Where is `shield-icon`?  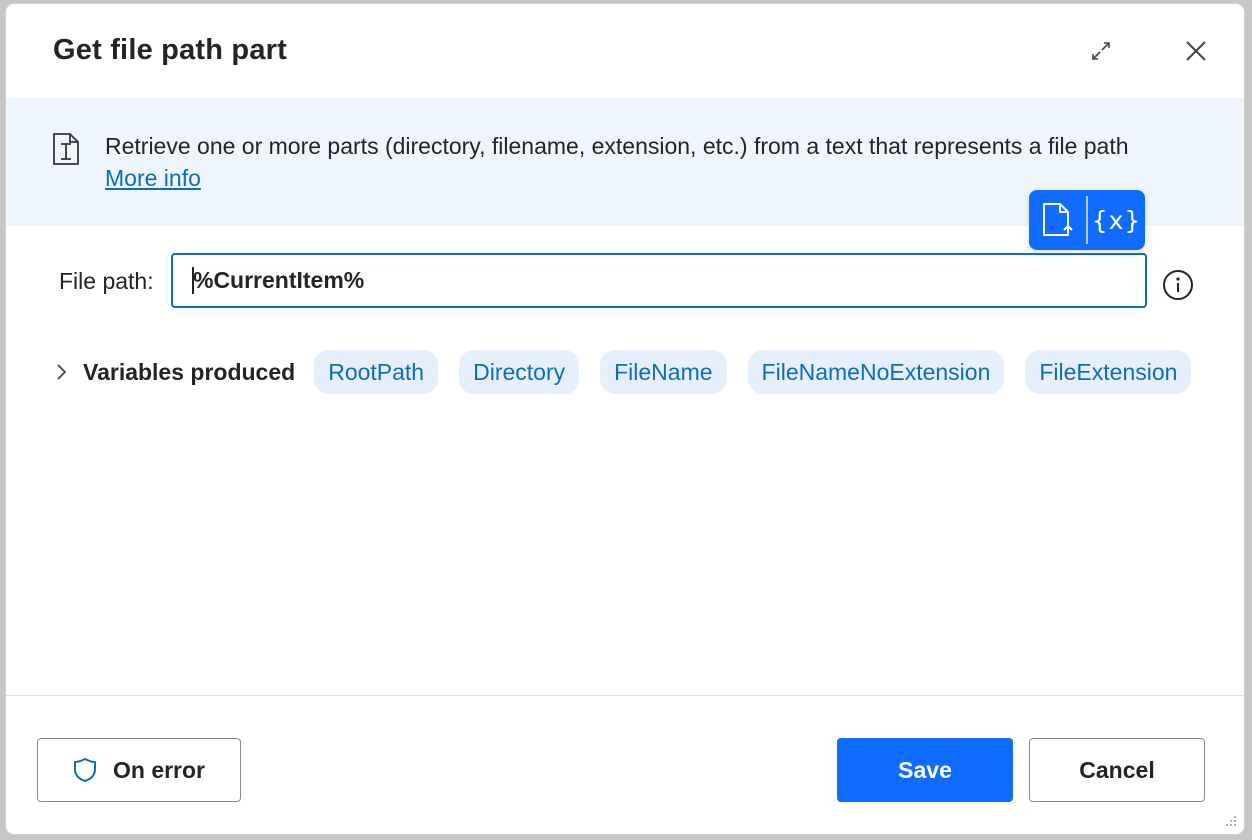
shield-icon is located at coordinates (85, 770).